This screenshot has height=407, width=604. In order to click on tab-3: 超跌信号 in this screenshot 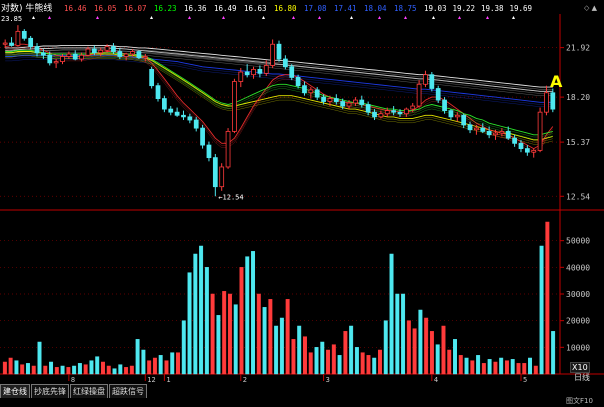, I will do `click(128, 391)`.